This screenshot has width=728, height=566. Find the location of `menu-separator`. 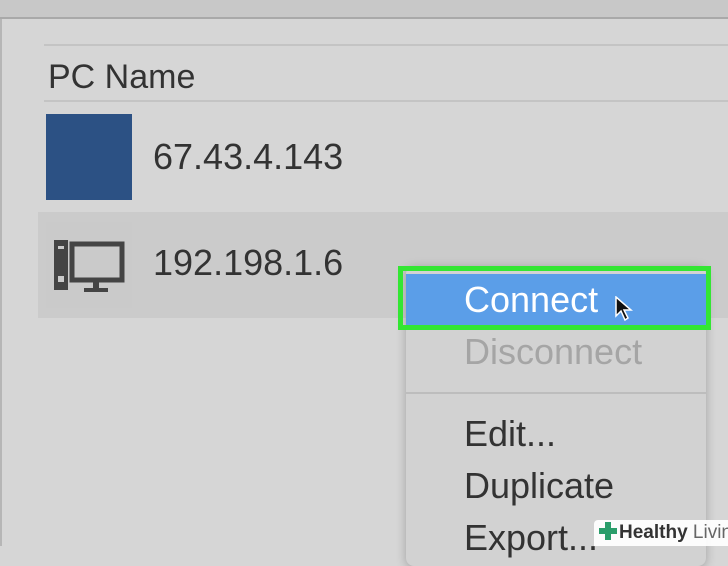

menu-separator is located at coordinates (556, 393).